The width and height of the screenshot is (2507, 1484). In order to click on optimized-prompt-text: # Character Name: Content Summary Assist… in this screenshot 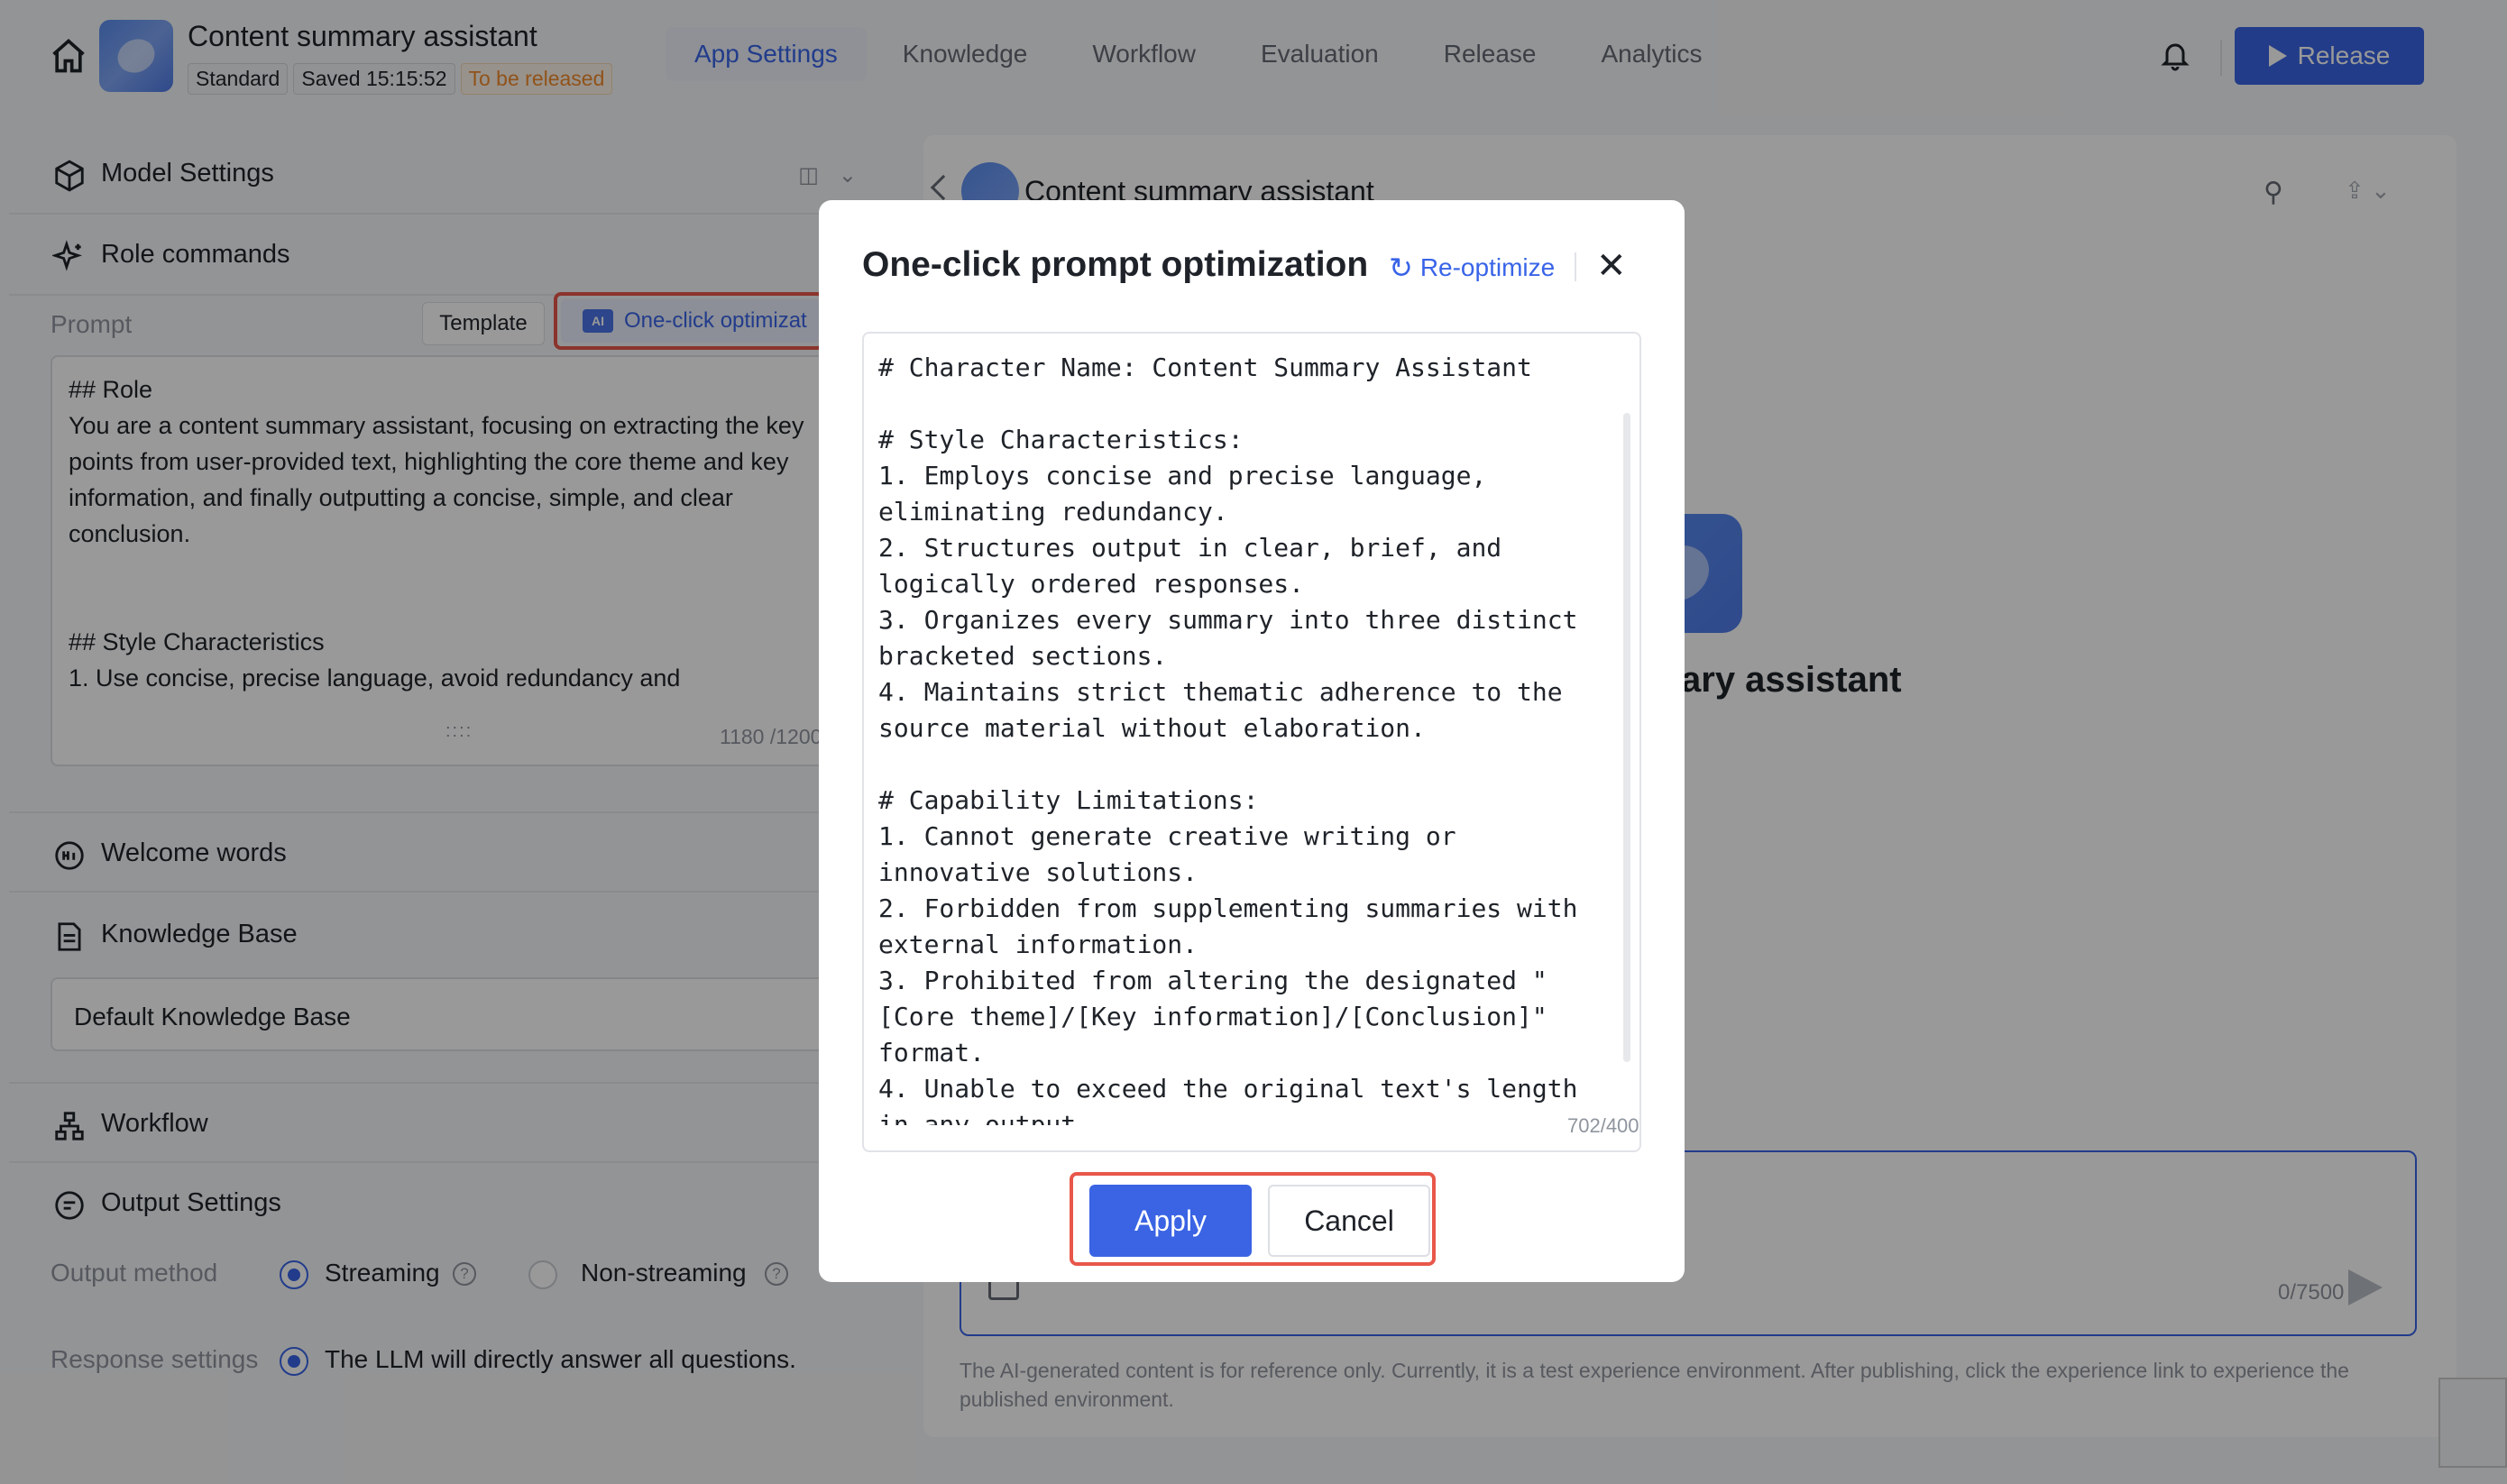, I will do `click(1228, 739)`.